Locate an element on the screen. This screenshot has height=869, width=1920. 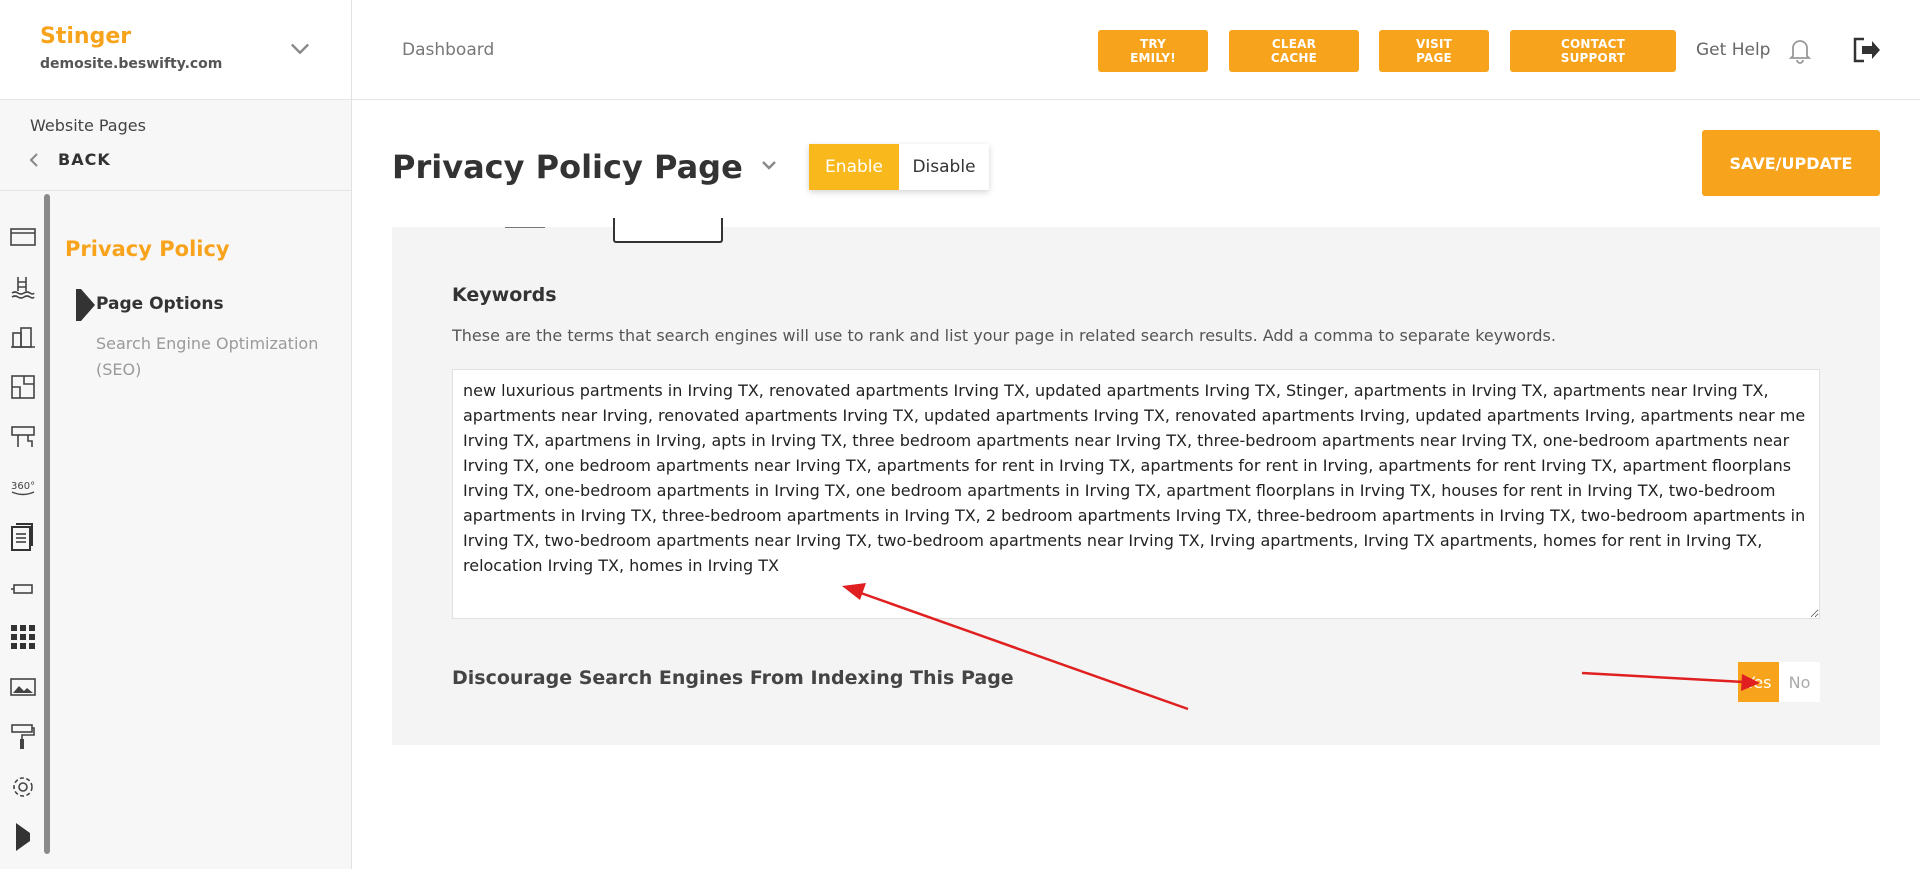
keywords-label: Keywords is located at coordinates (504, 295).